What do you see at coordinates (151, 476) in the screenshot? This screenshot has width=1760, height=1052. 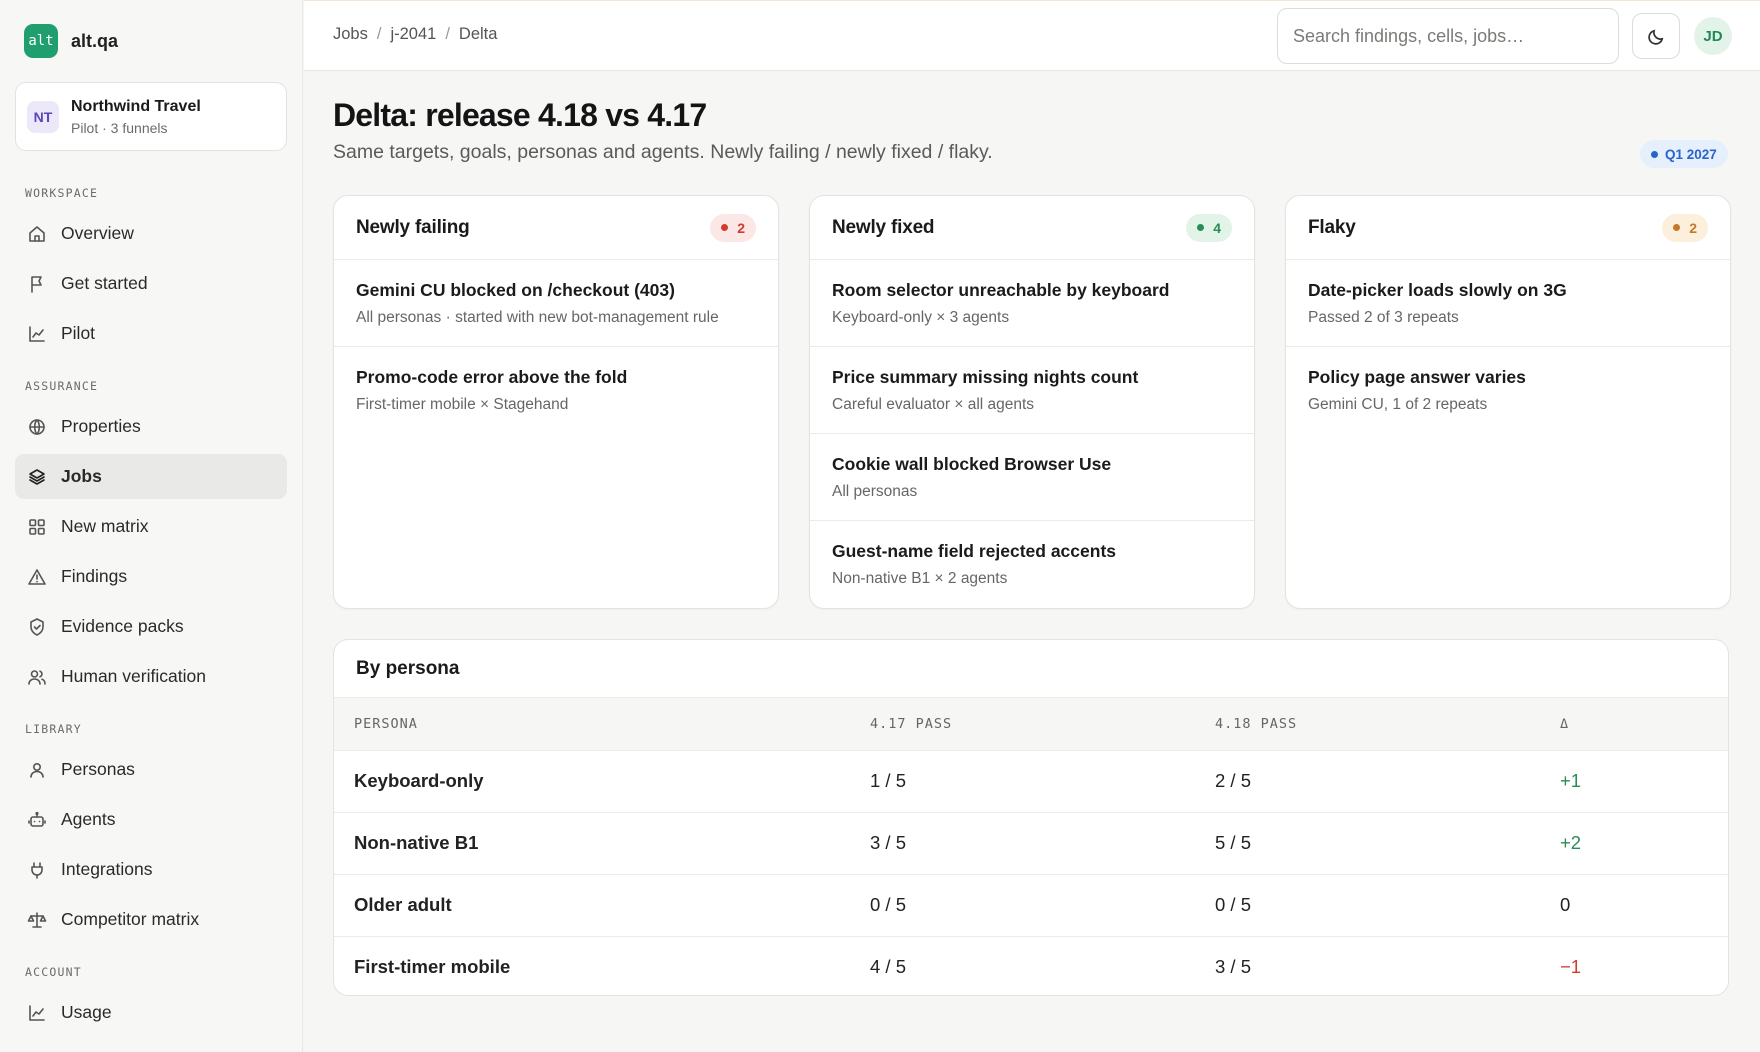 I see `sidebar-item-jobs: Jobs` at bounding box center [151, 476].